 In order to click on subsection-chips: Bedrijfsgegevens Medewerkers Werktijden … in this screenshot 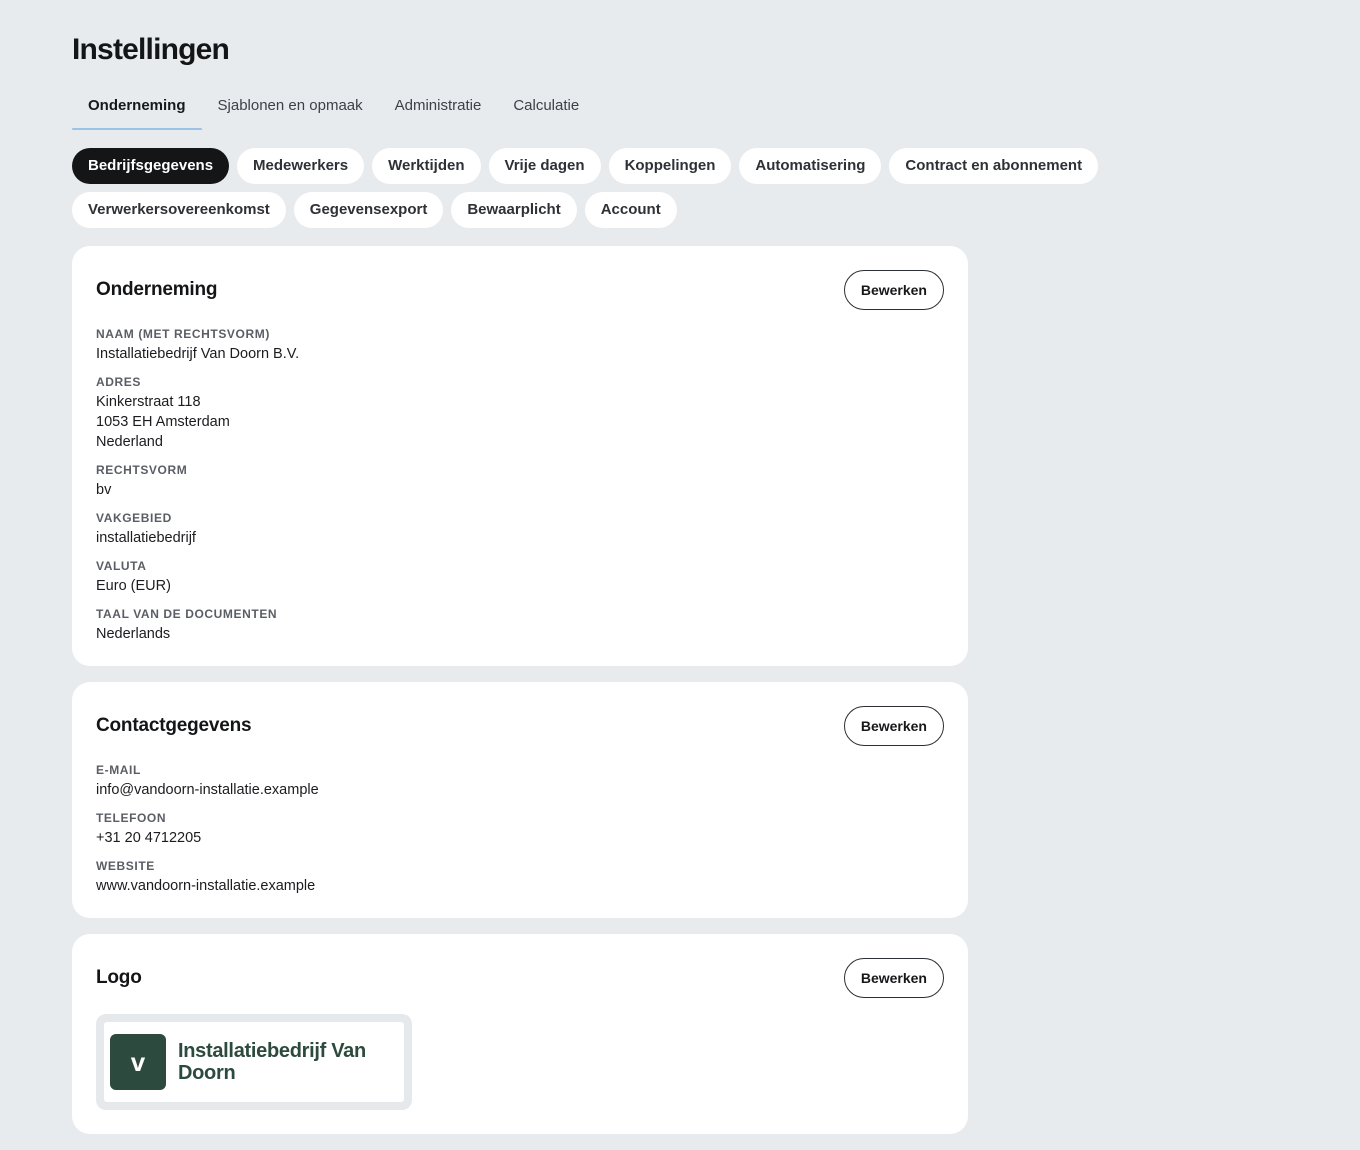, I will do `click(682, 188)`.